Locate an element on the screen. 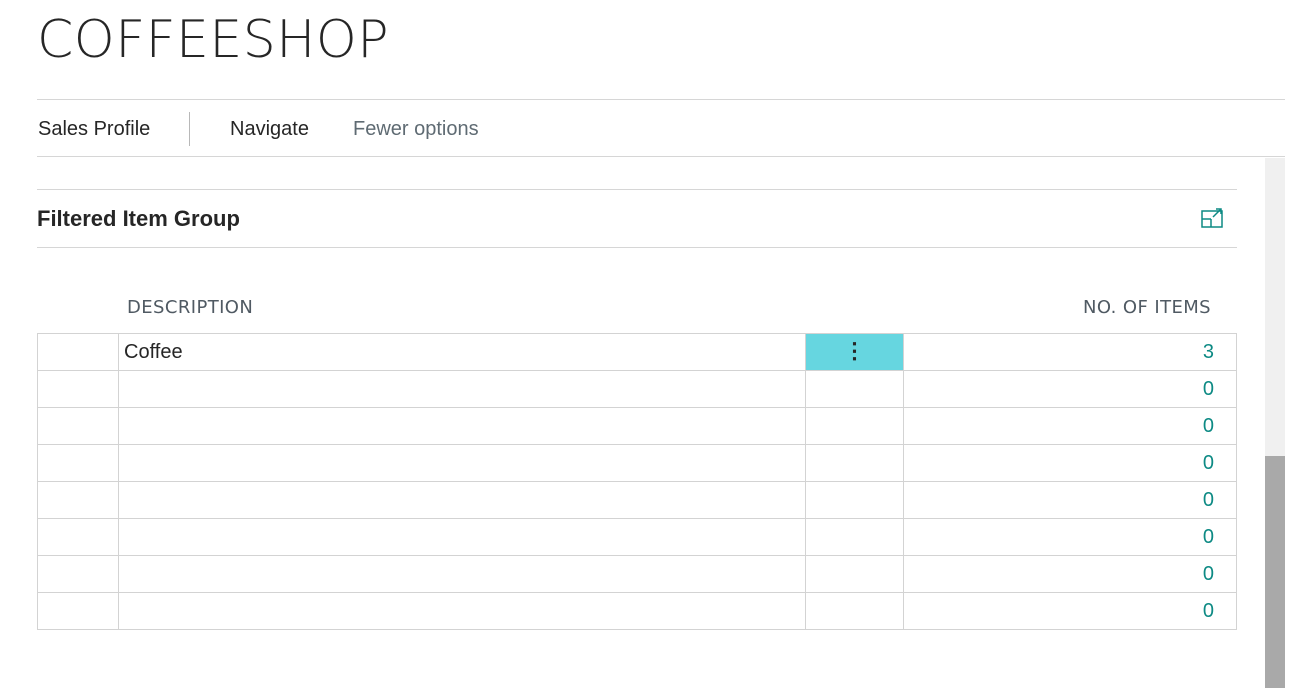 This screenshot has height=688, width=1298. column-header-no-of-items: NO. OF ITEMS is located at coordinates (1147, 307).